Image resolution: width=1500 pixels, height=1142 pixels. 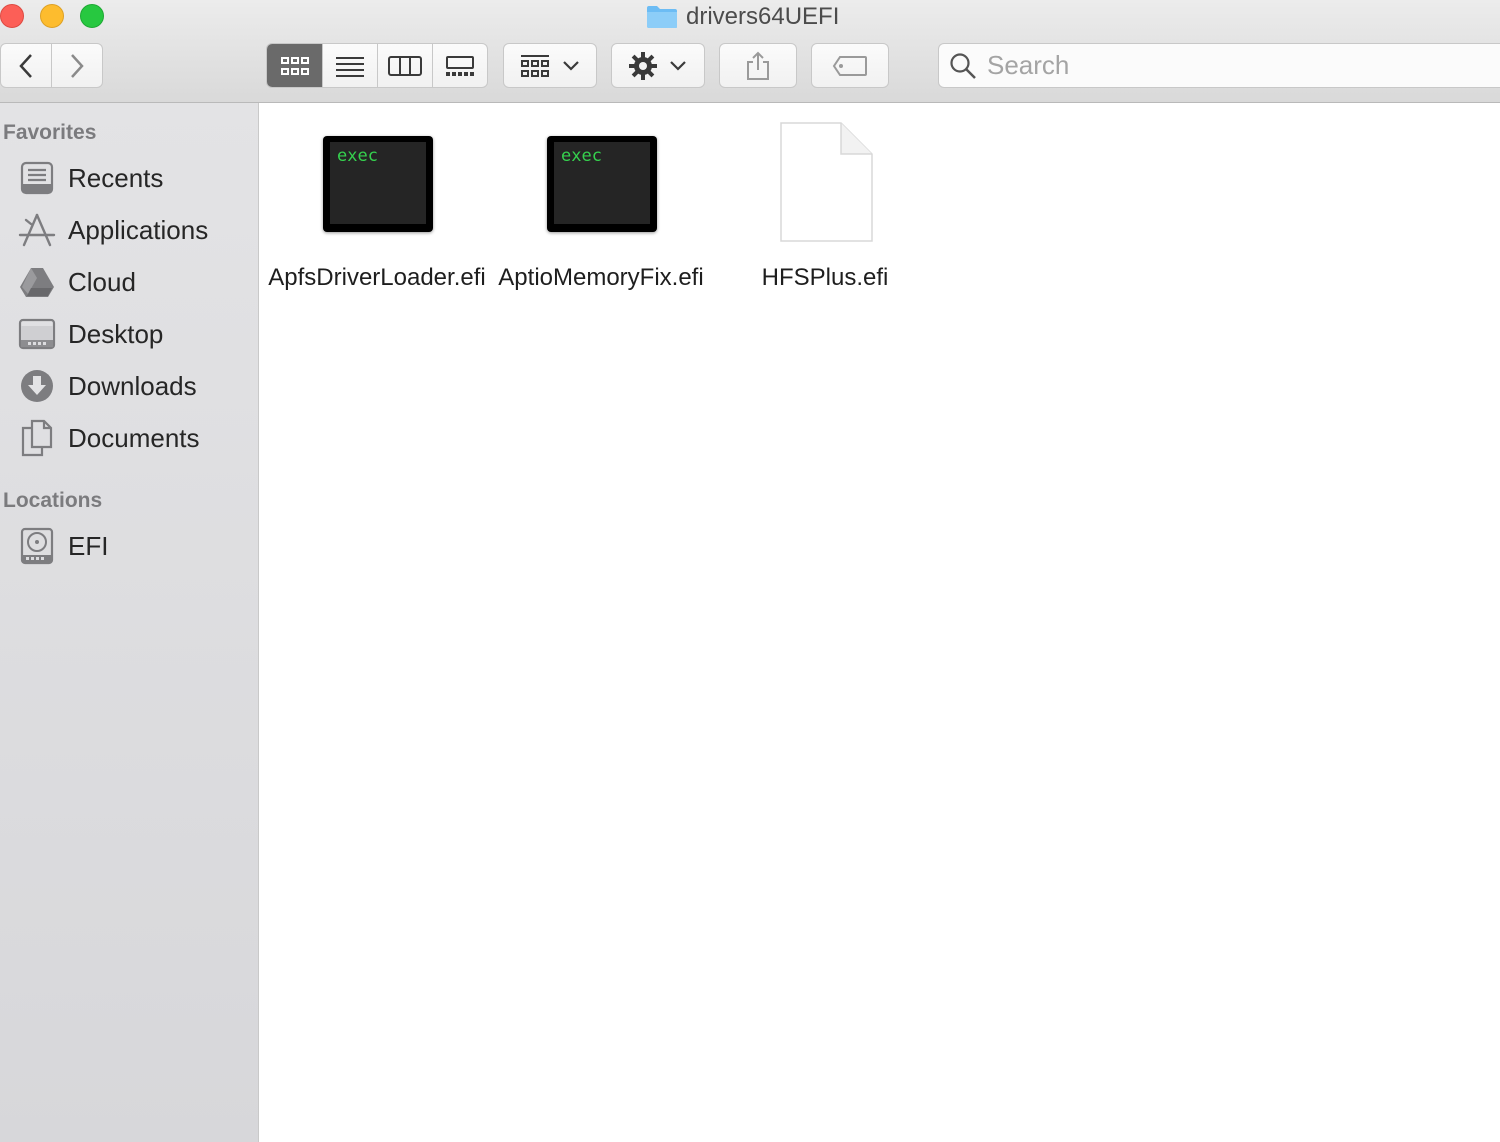 I want to click on sidebar-item-label: Recents, so click(x=116, y=177).